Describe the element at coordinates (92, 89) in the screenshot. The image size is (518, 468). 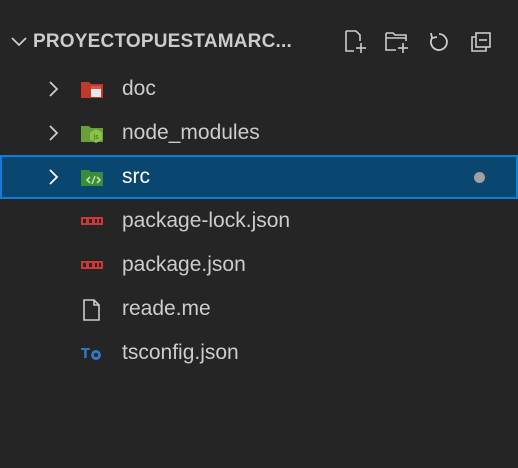
I see `folder-doc-icon` at that location.